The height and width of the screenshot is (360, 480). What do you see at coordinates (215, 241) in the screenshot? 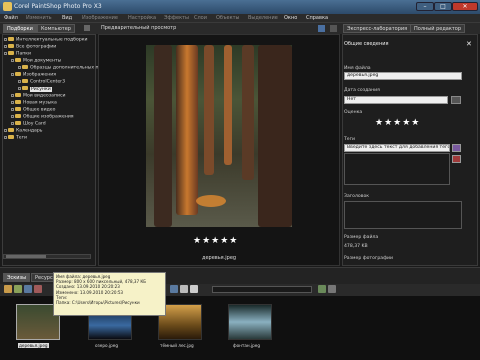
I see `preview-rating: ★★★★★` at bounding box center [215, 241].